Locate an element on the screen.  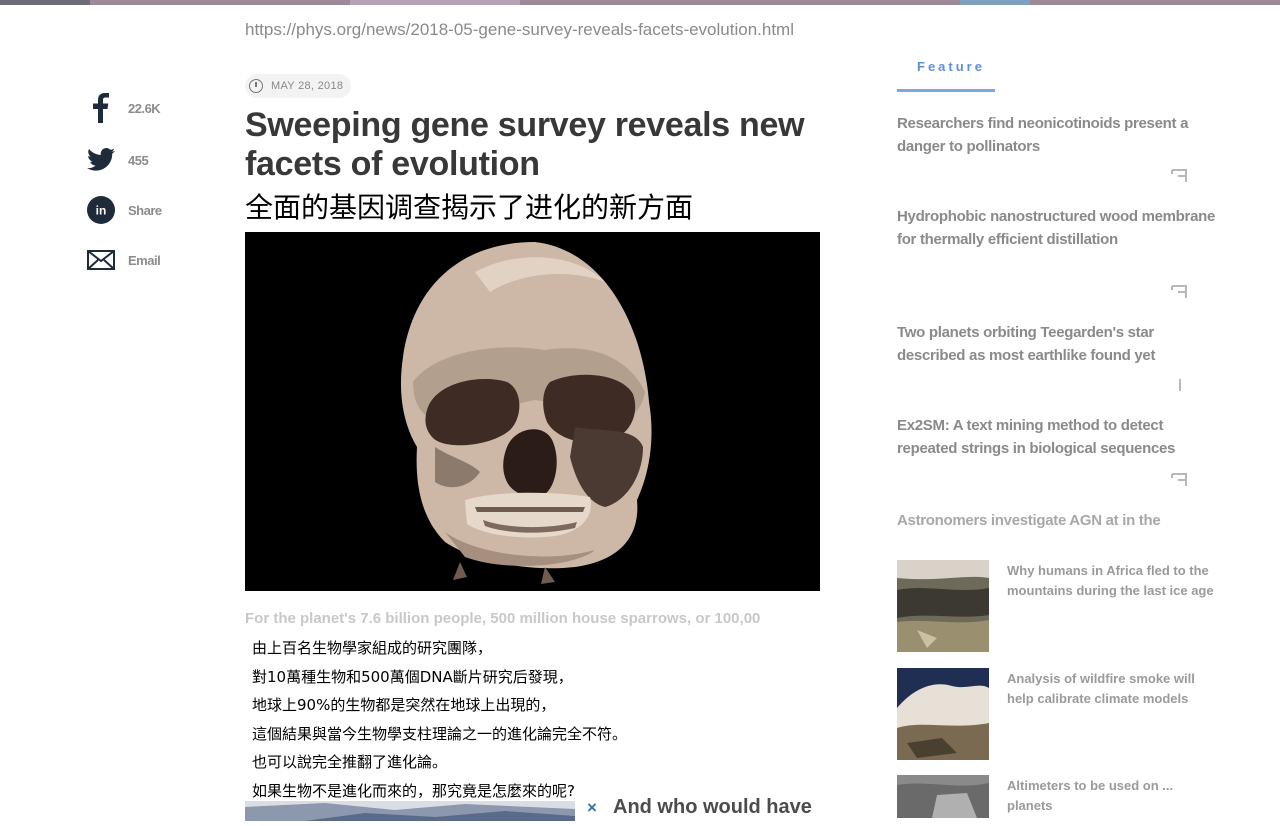
overlay-line: 對10萬種生物和500萬個DNA斷片研究后發現， is located at coordinates (412, 676).